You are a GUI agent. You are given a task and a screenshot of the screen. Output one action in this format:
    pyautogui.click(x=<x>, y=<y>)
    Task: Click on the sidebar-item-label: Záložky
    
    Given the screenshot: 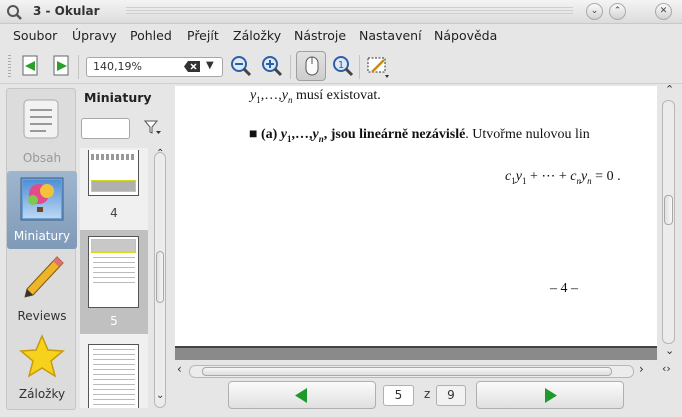 What is the action you would take?
    pyautogui.click(x=42, y=394)
    